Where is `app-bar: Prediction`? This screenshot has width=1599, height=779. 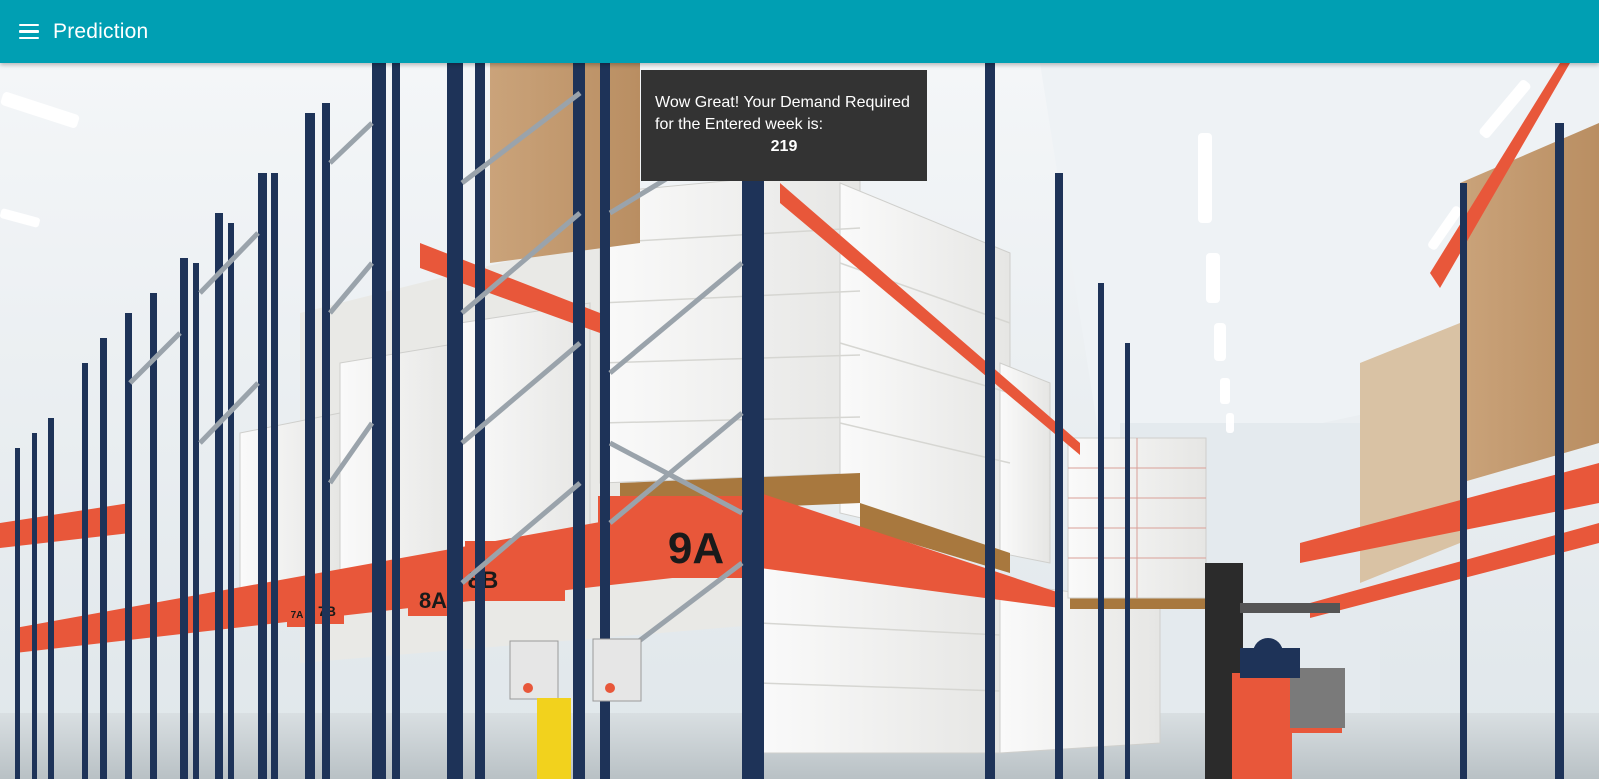
app-bar: Prediction is located at coordinates (799, 31).